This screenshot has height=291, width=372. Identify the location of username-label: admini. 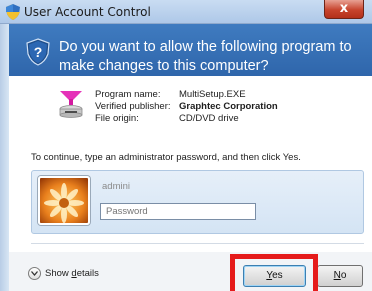
(116, 186).